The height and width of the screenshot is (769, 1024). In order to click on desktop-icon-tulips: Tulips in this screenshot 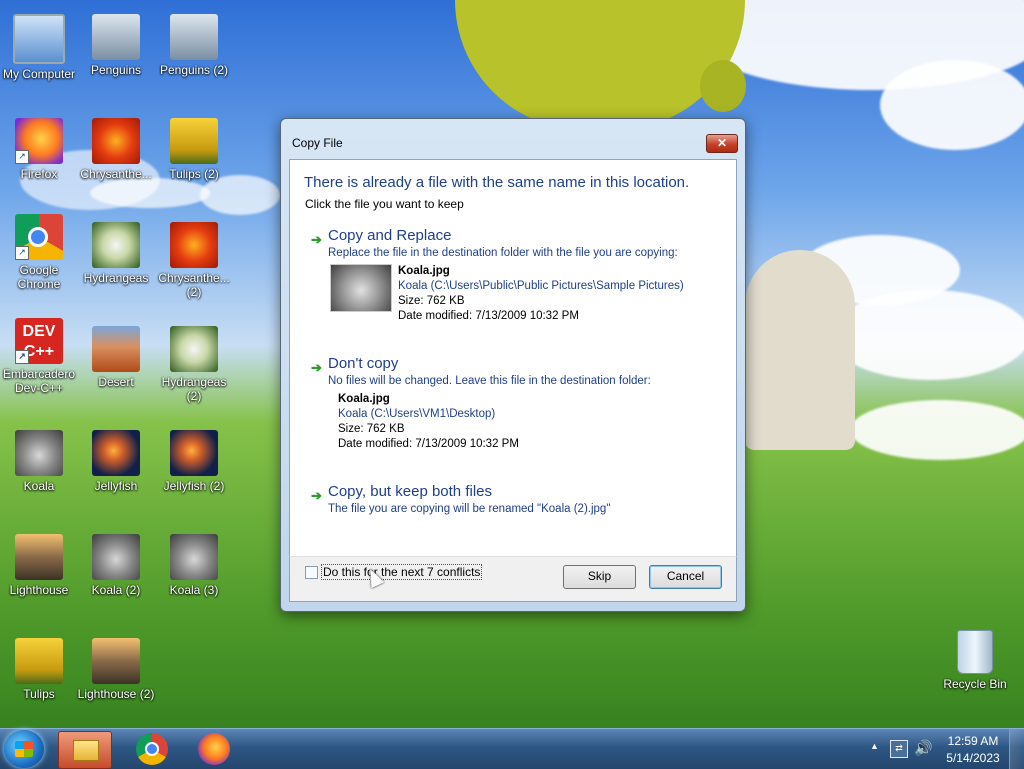, I will do `click(39, 669)`.